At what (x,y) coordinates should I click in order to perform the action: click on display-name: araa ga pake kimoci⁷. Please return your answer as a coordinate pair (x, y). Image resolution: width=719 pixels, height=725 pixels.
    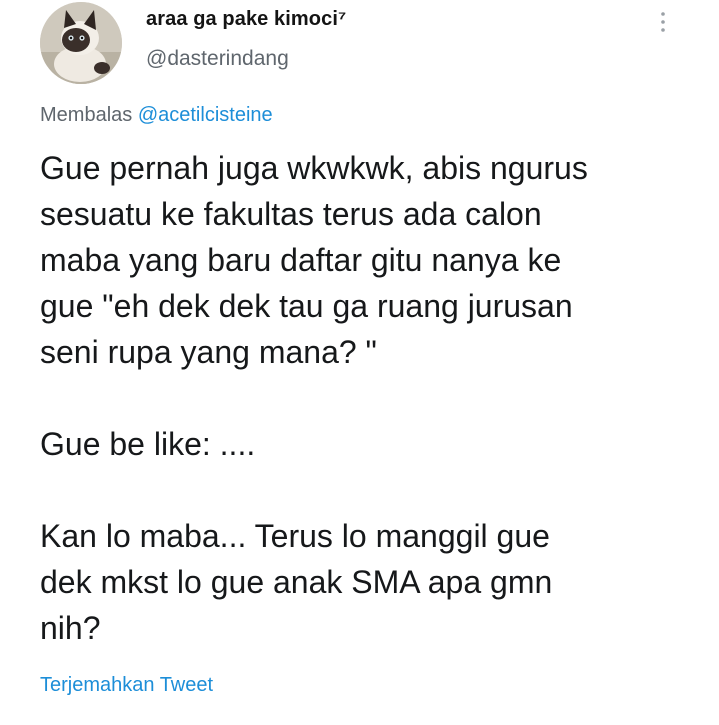
    Looking at the image, I should click on (246, 19).